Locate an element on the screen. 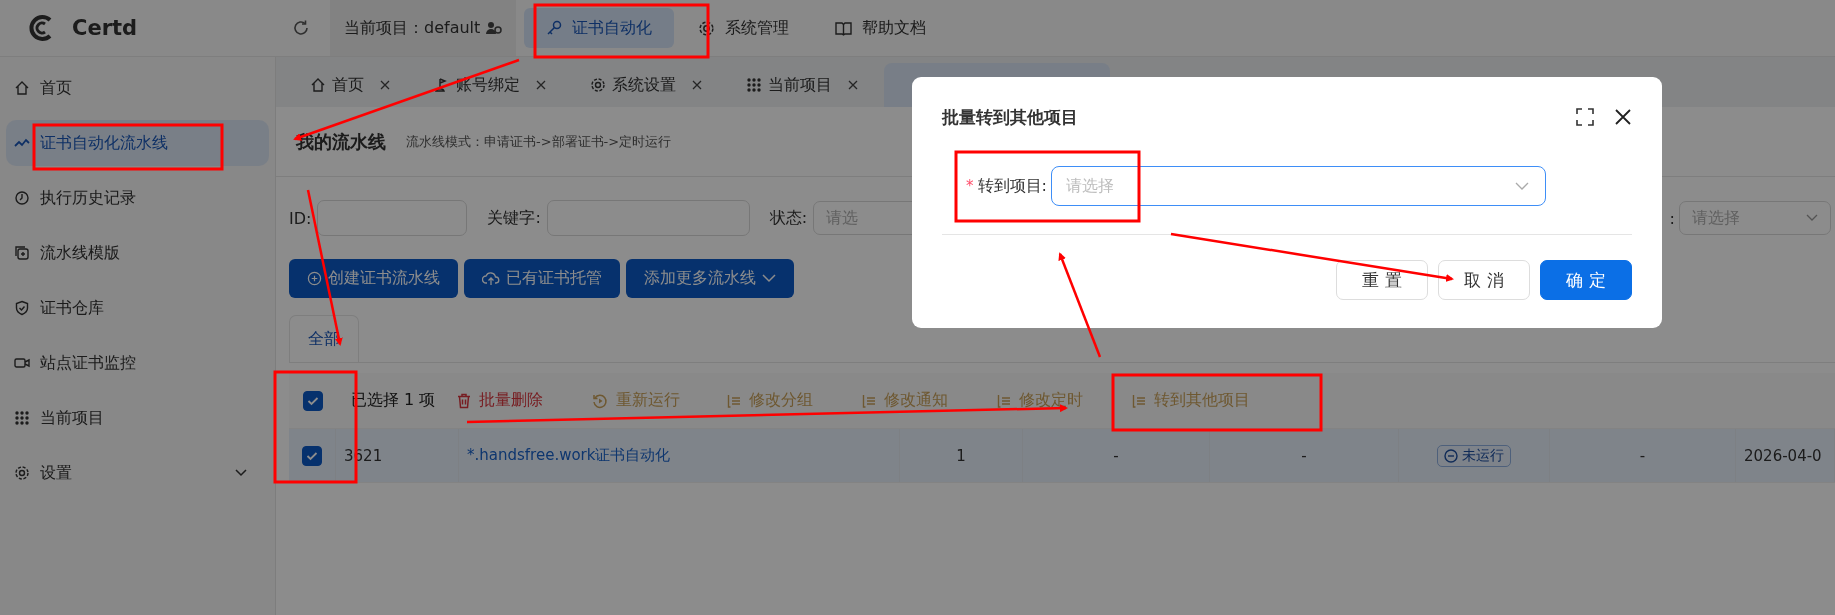 The width and height of the screenshot is (1835, 615). sidebar-item: 首页 is located at coordinates (137, 88).